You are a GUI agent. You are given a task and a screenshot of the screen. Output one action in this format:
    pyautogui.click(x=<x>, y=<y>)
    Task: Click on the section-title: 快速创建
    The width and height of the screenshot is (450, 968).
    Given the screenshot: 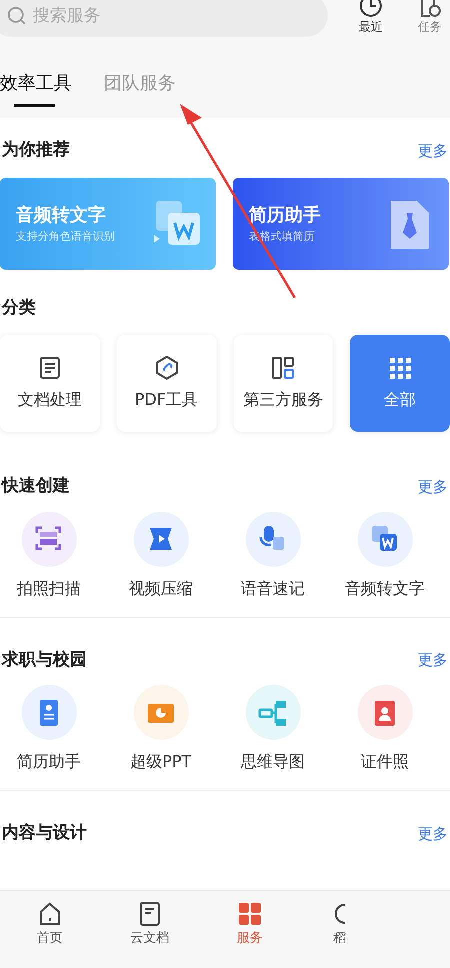 What is the action you would take?
    pyautogui.click(x=36, y=486)
    